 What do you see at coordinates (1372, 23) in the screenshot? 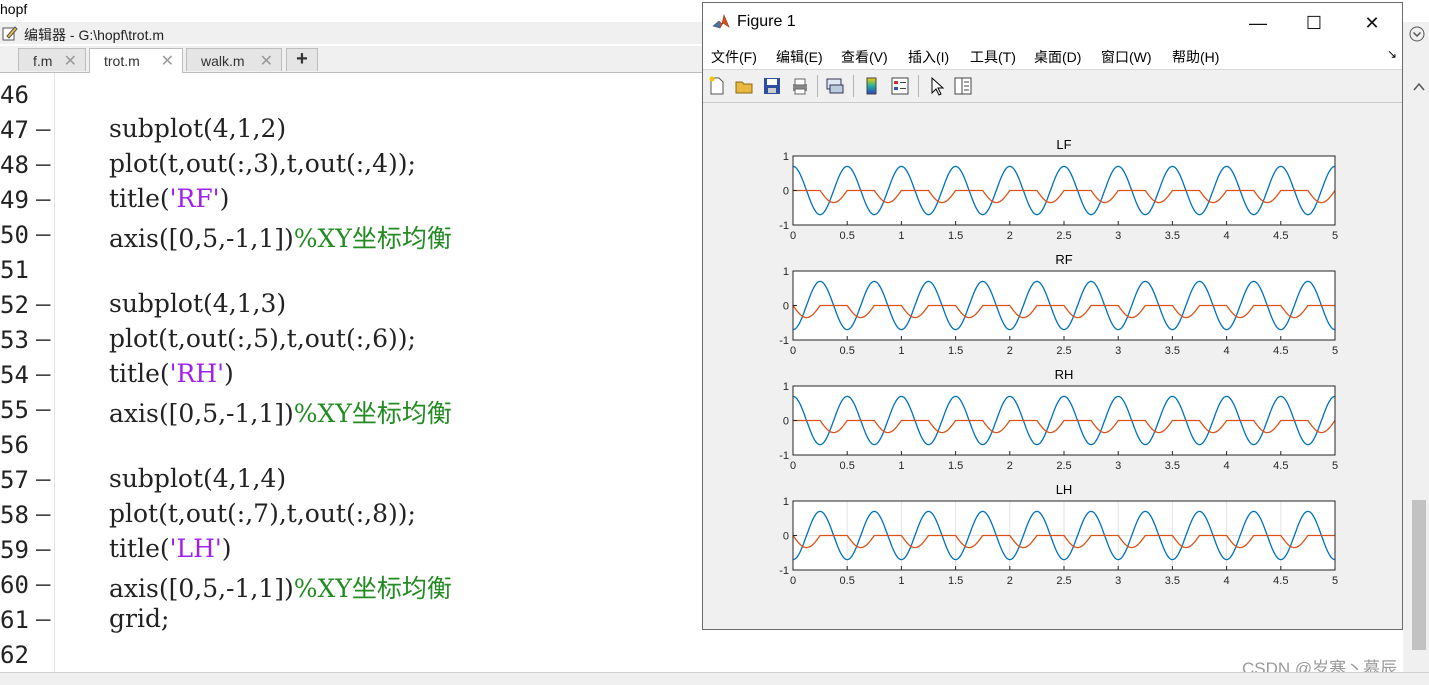
I see `close-button: ✕` at bounding box center [1372, 23].